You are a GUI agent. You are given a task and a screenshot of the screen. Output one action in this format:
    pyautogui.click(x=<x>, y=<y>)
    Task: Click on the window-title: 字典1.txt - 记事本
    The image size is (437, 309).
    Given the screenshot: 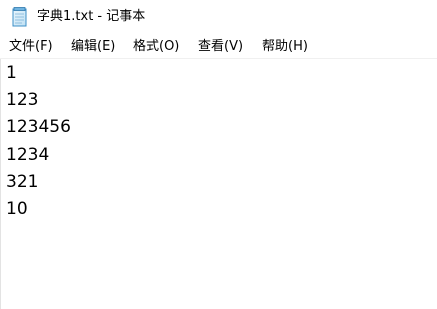 What is the action you would take?
    pyautogui.click(x=91, y=16)
    